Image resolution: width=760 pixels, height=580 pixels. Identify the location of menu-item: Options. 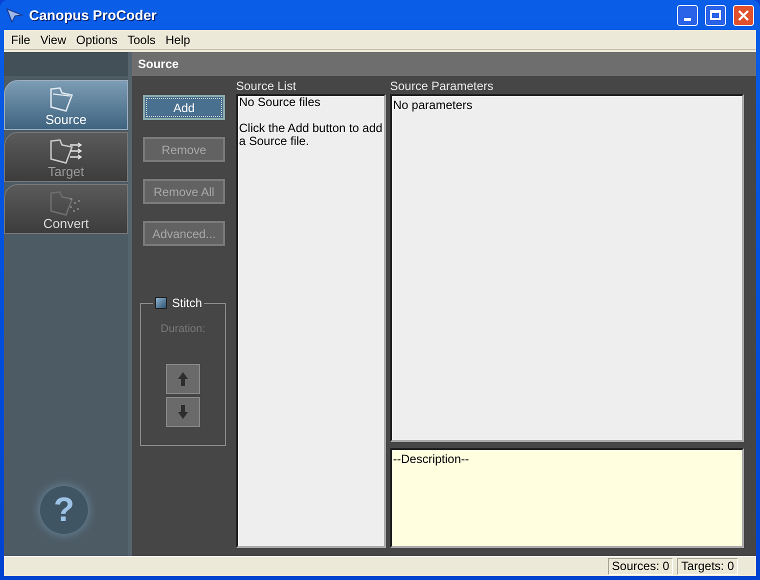
(96, 39).